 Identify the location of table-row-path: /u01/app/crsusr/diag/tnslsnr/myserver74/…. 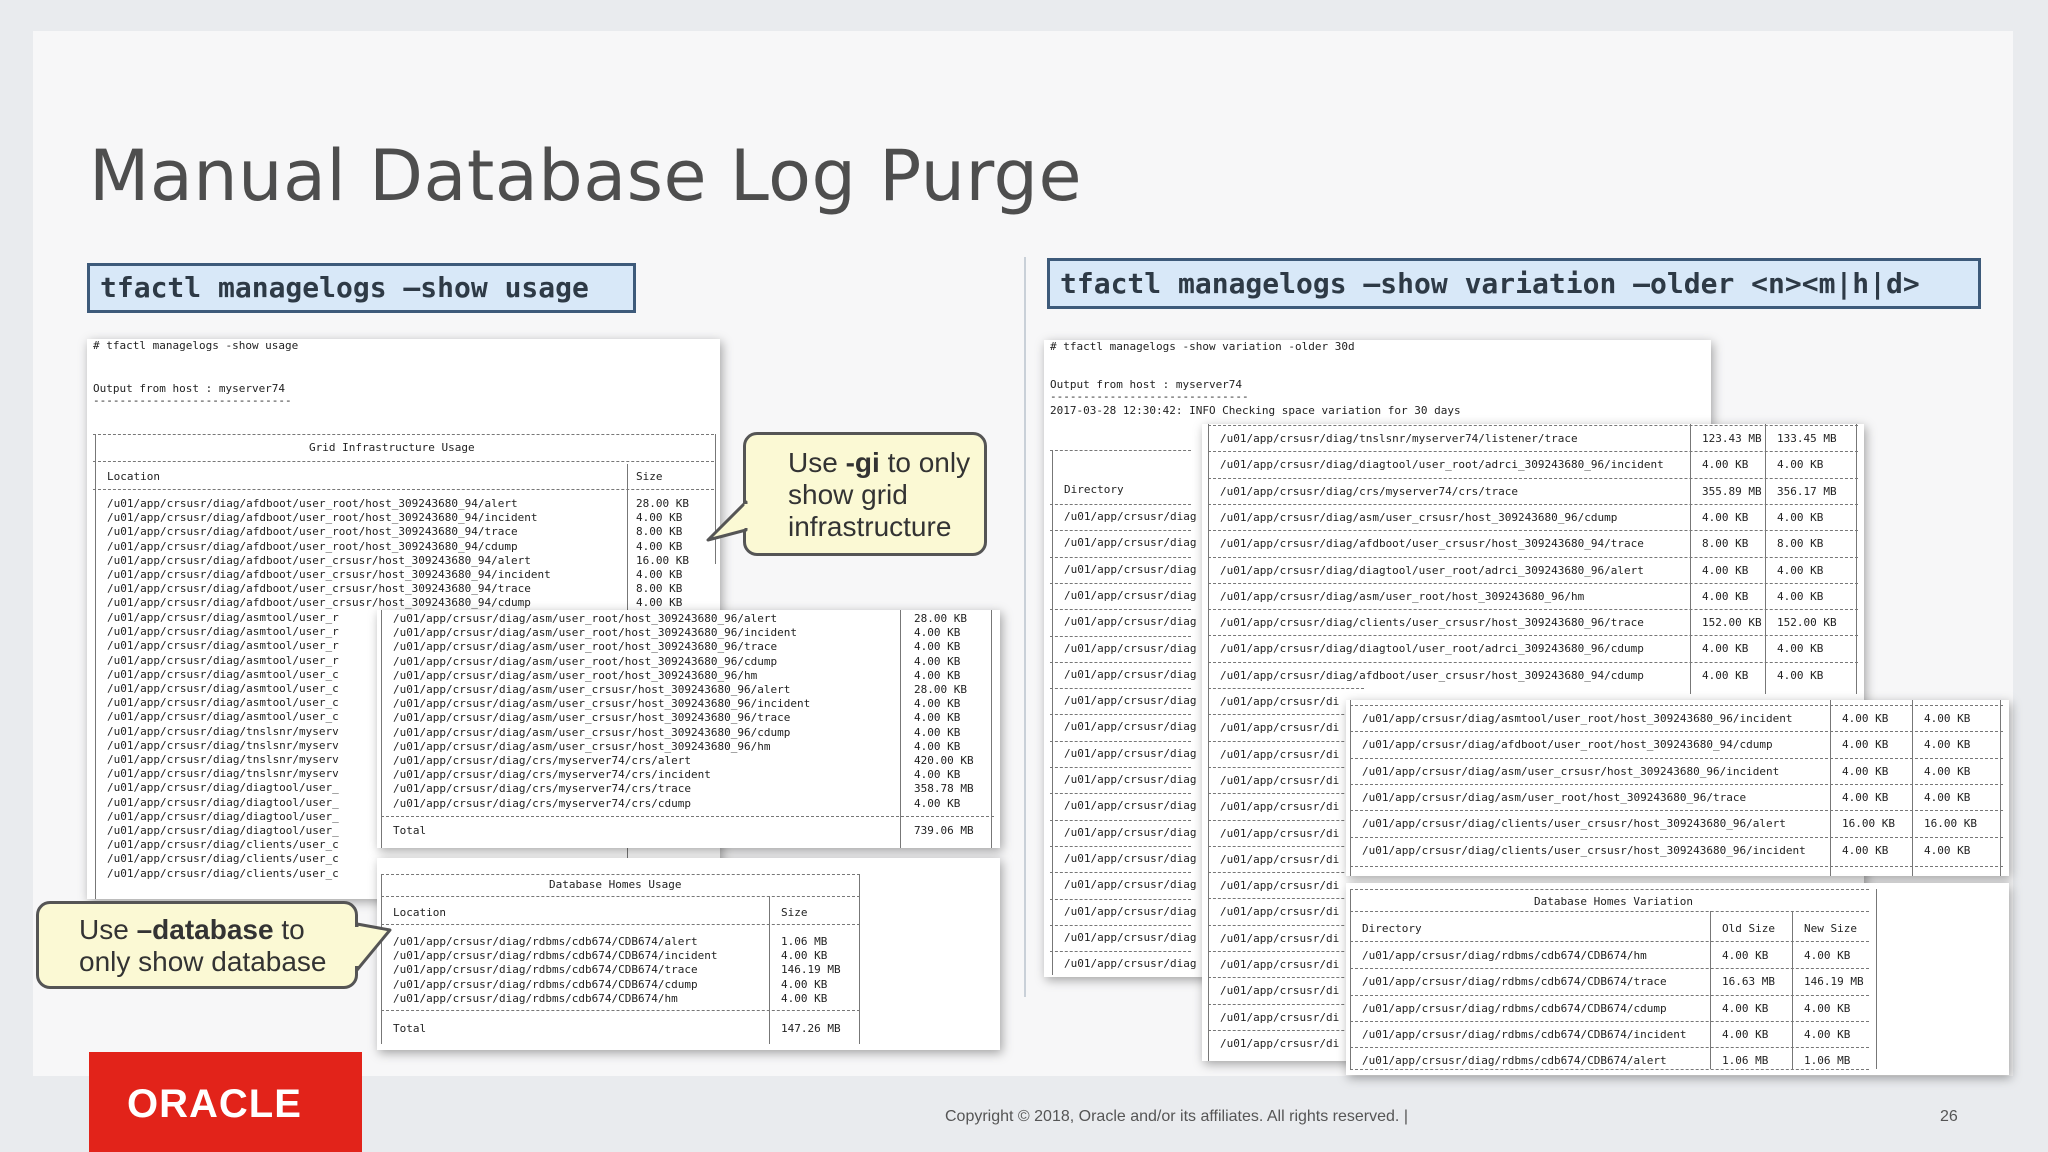
(1399, 438).